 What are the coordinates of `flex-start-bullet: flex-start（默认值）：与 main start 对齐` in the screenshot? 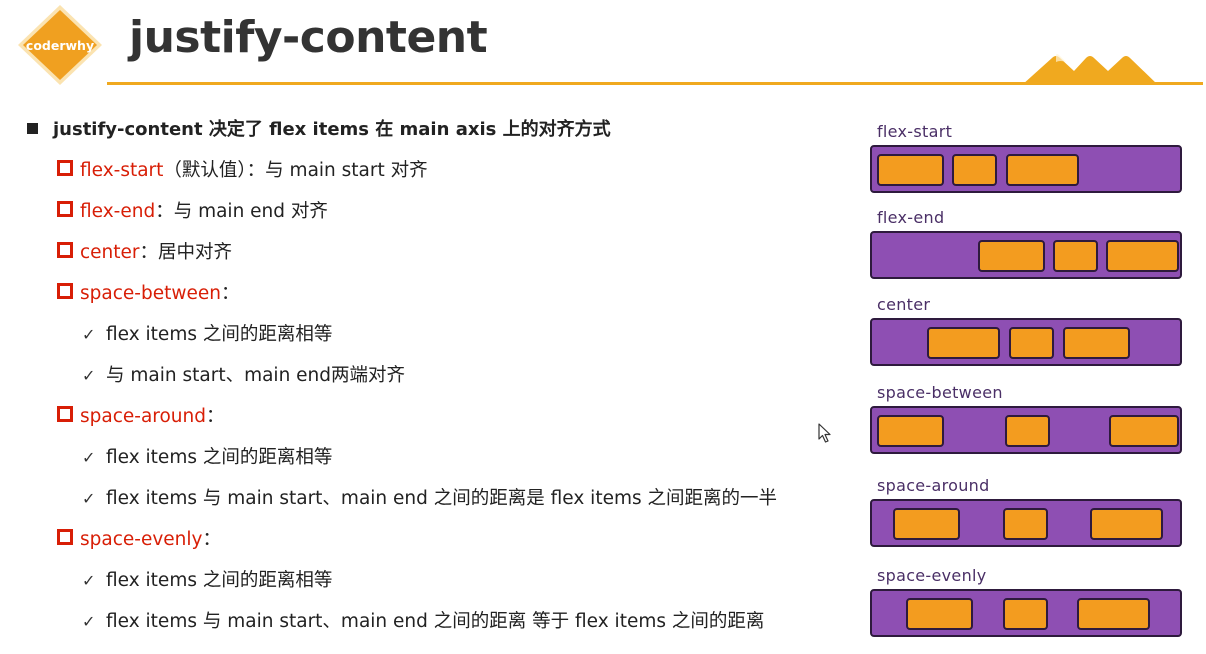 It's located at (242, 171).